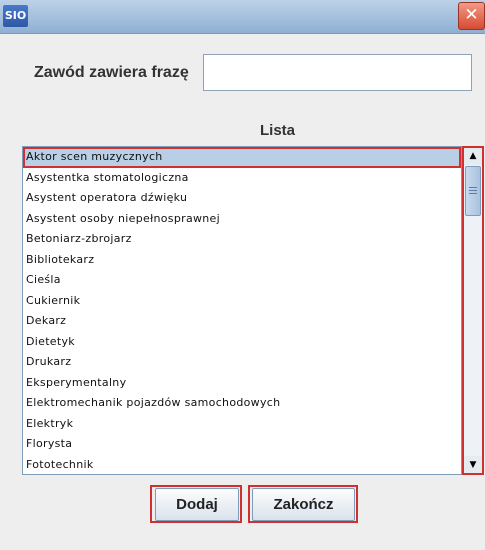 The image size is (485, 550). I want to click on close-button: ✕, so click(471, 16).